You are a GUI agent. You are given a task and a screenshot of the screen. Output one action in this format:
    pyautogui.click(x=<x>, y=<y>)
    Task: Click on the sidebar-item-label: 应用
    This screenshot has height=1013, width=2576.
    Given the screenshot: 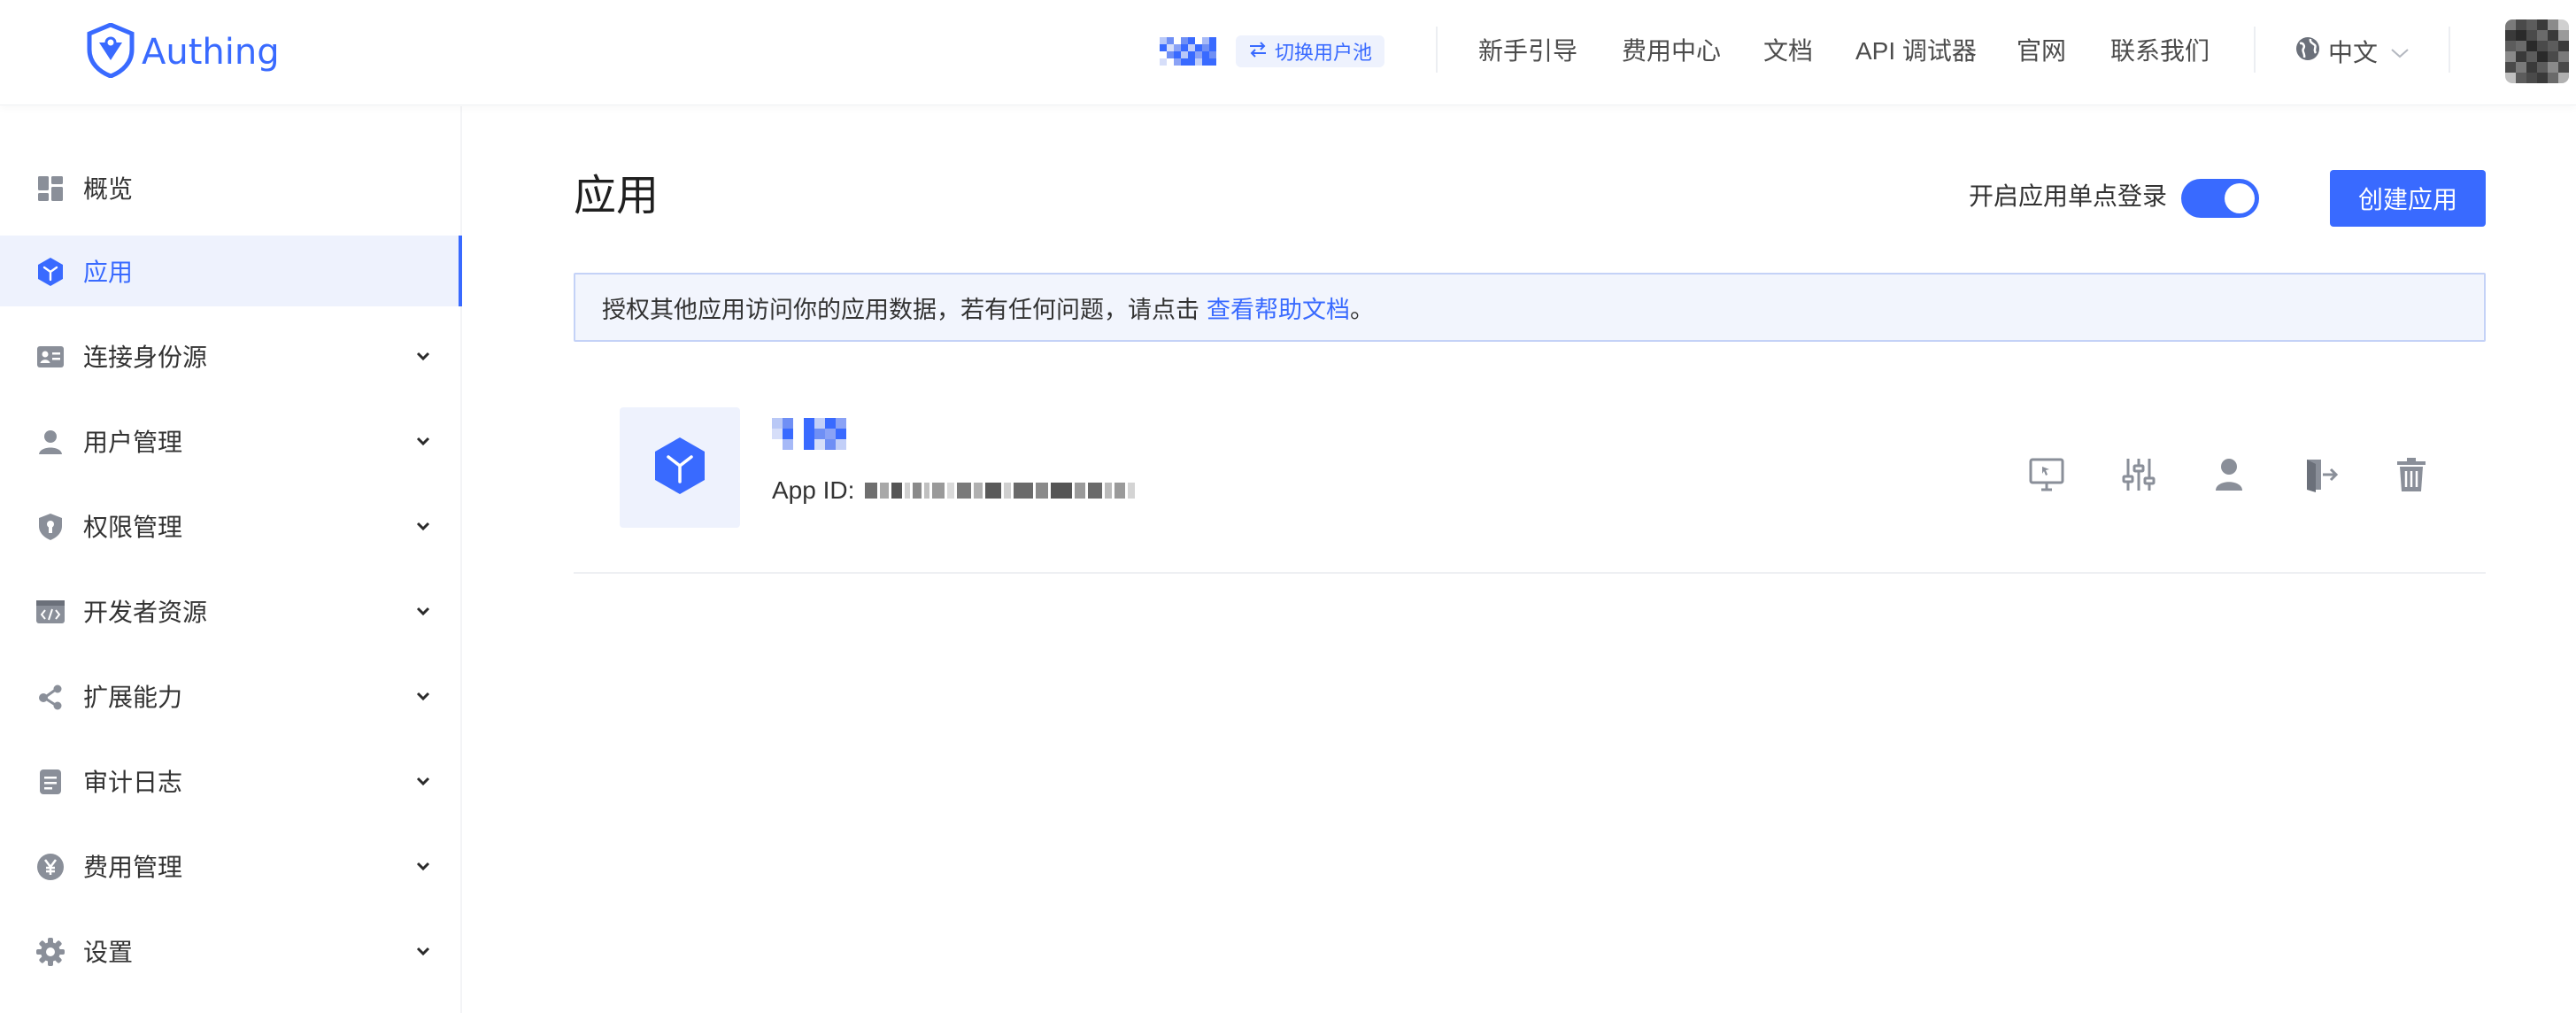 What is the action you would take?
    pyautogui.click(x=108, y=272)
    